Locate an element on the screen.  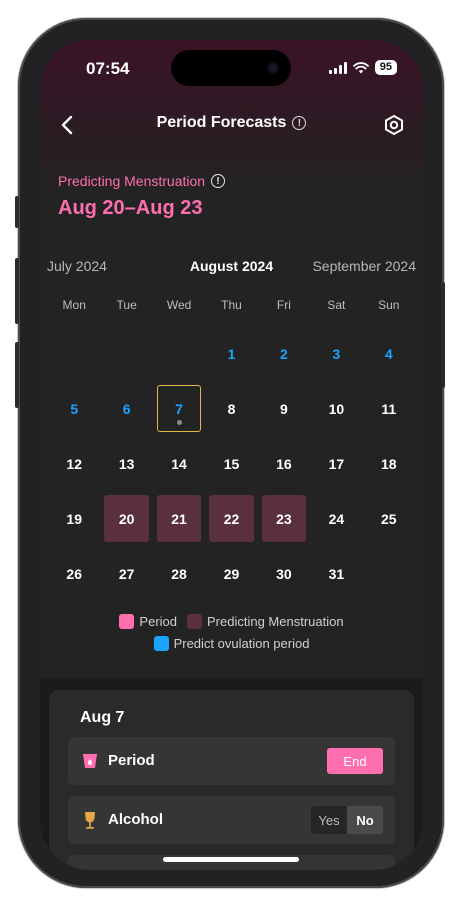
calendar-day-number: 24 is located at coordinates (336, 518).